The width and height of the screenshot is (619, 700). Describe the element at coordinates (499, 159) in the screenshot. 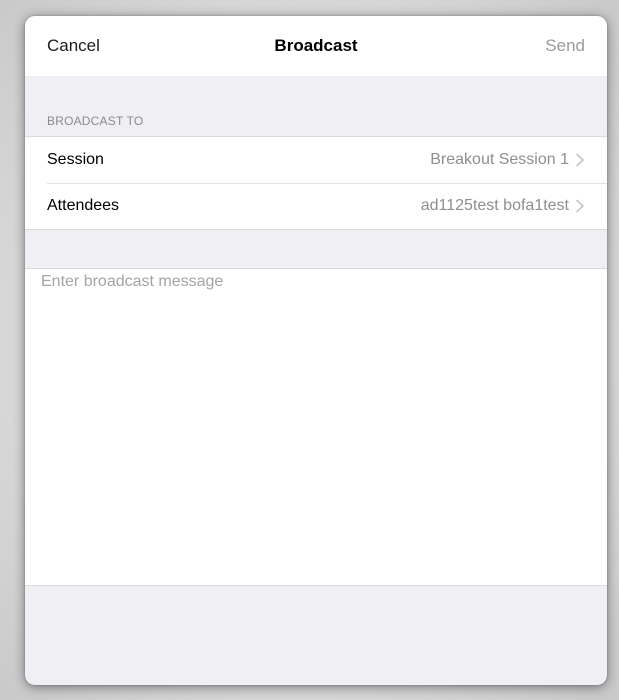

I see `session-value: Breakout Session 1` at that location.